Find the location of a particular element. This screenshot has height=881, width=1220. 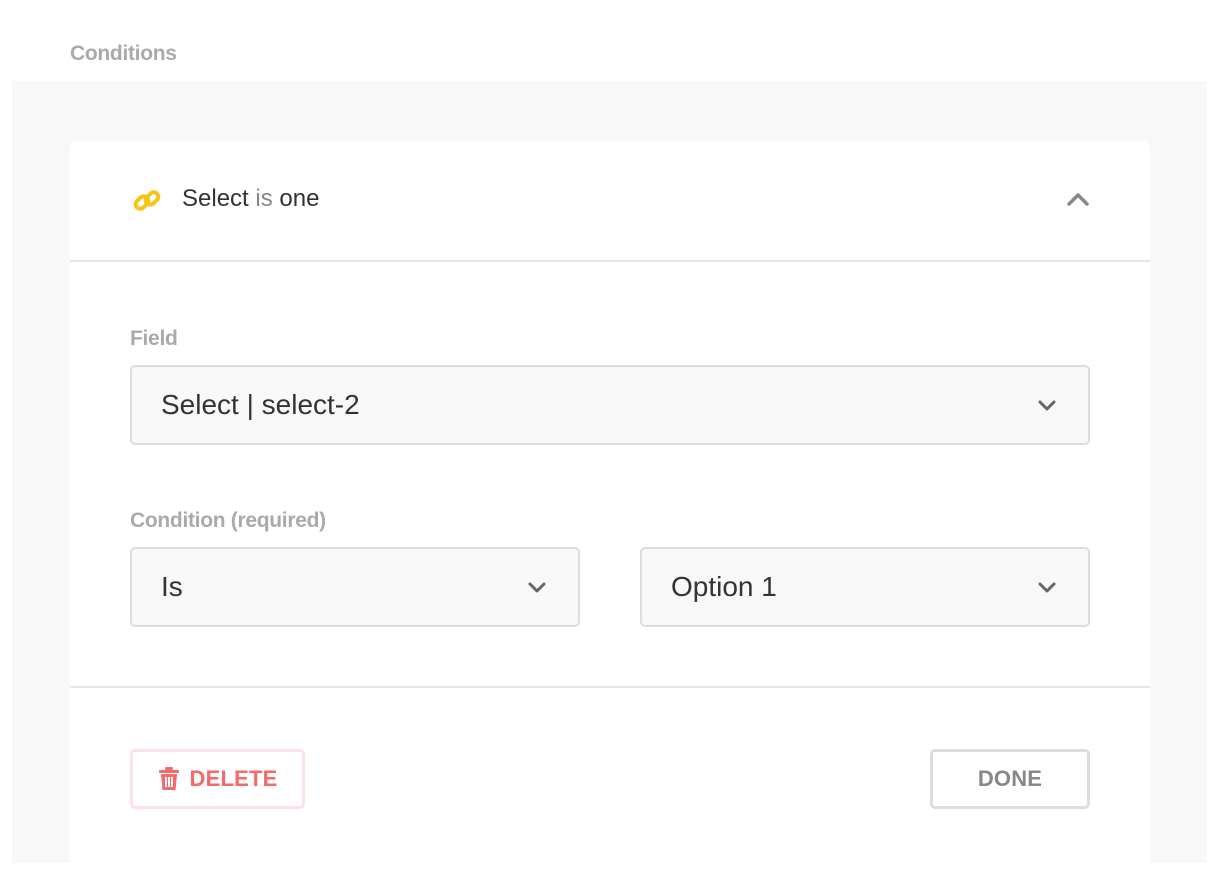

condition-summary: Select is one is located at coordinates (250, 199).